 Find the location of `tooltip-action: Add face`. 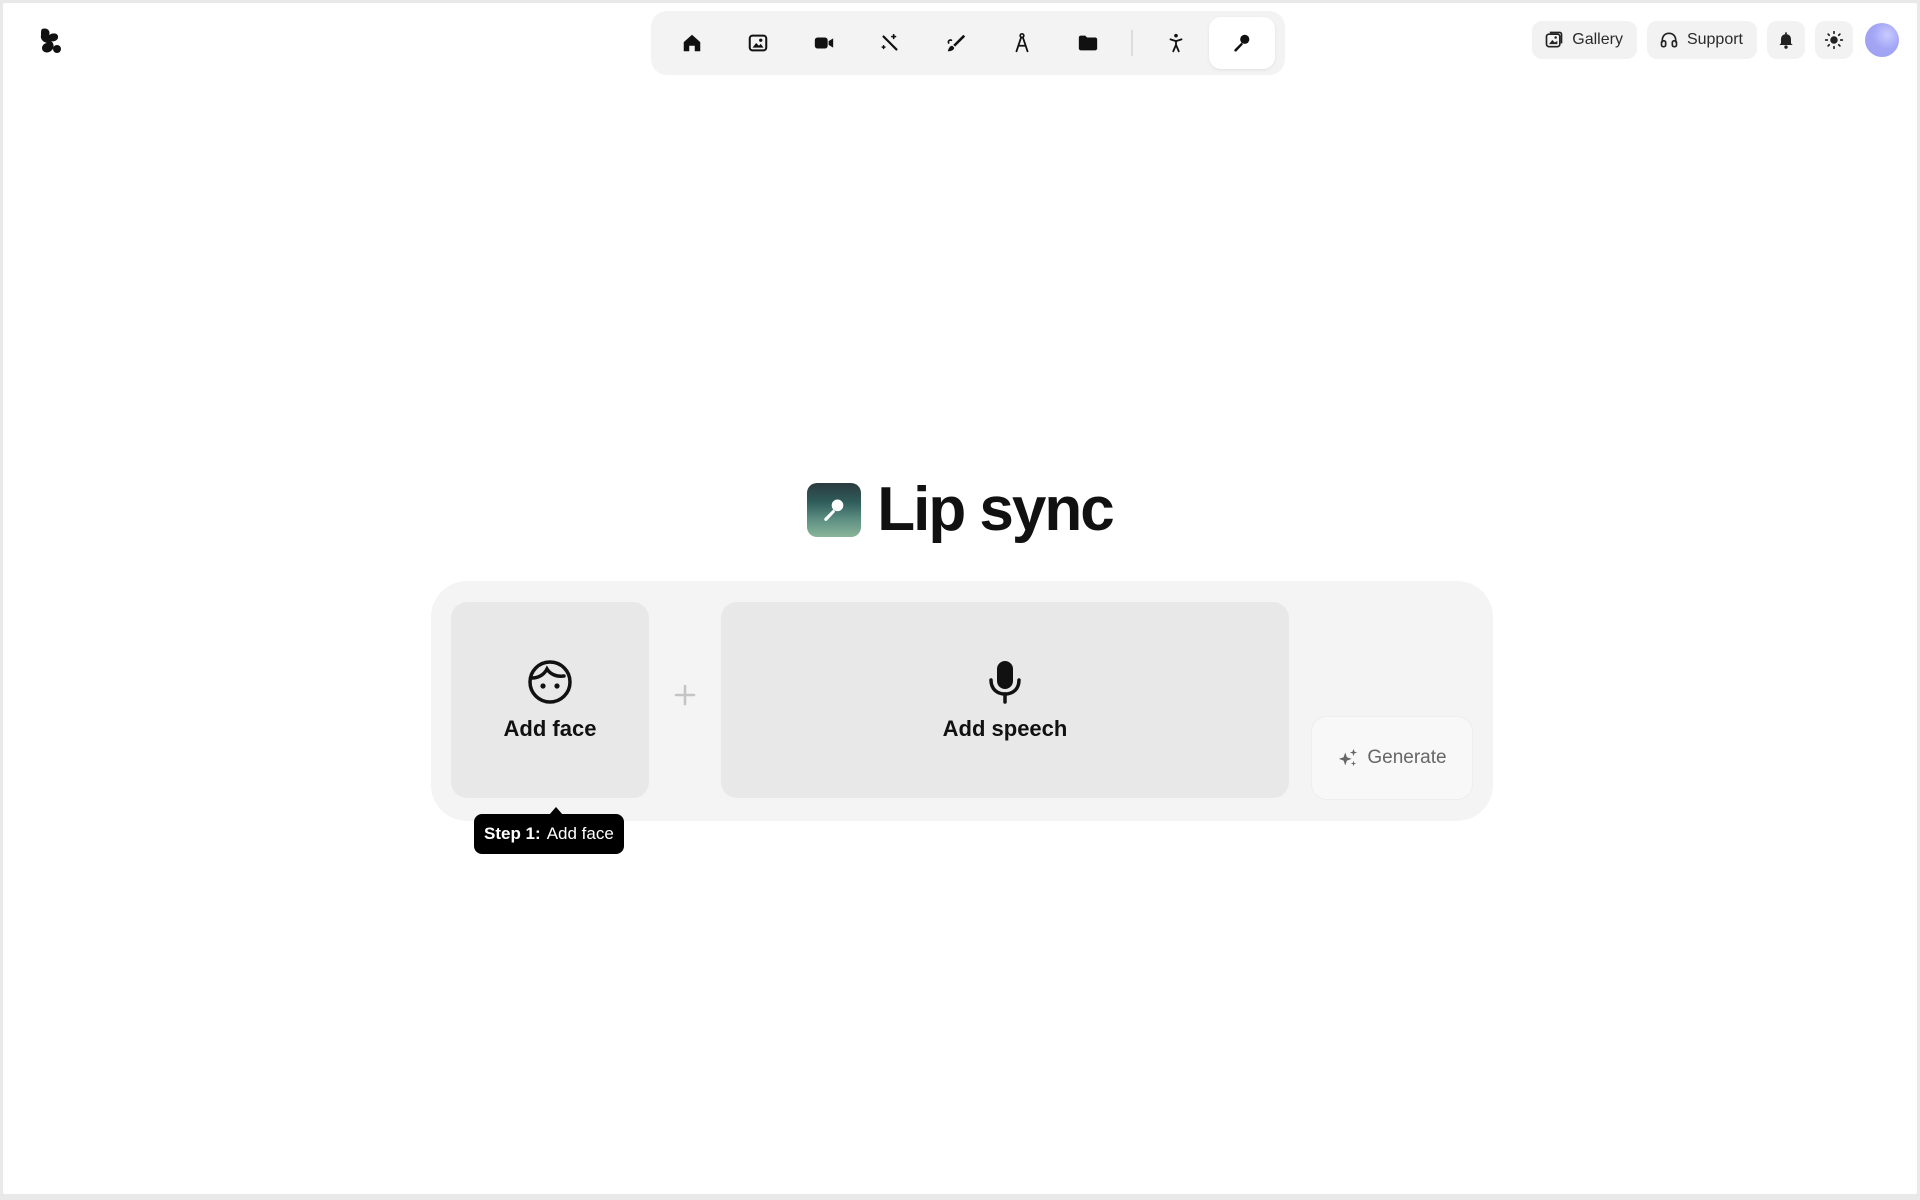

tooltip-action: Add face is located at coordinates (580, 833).